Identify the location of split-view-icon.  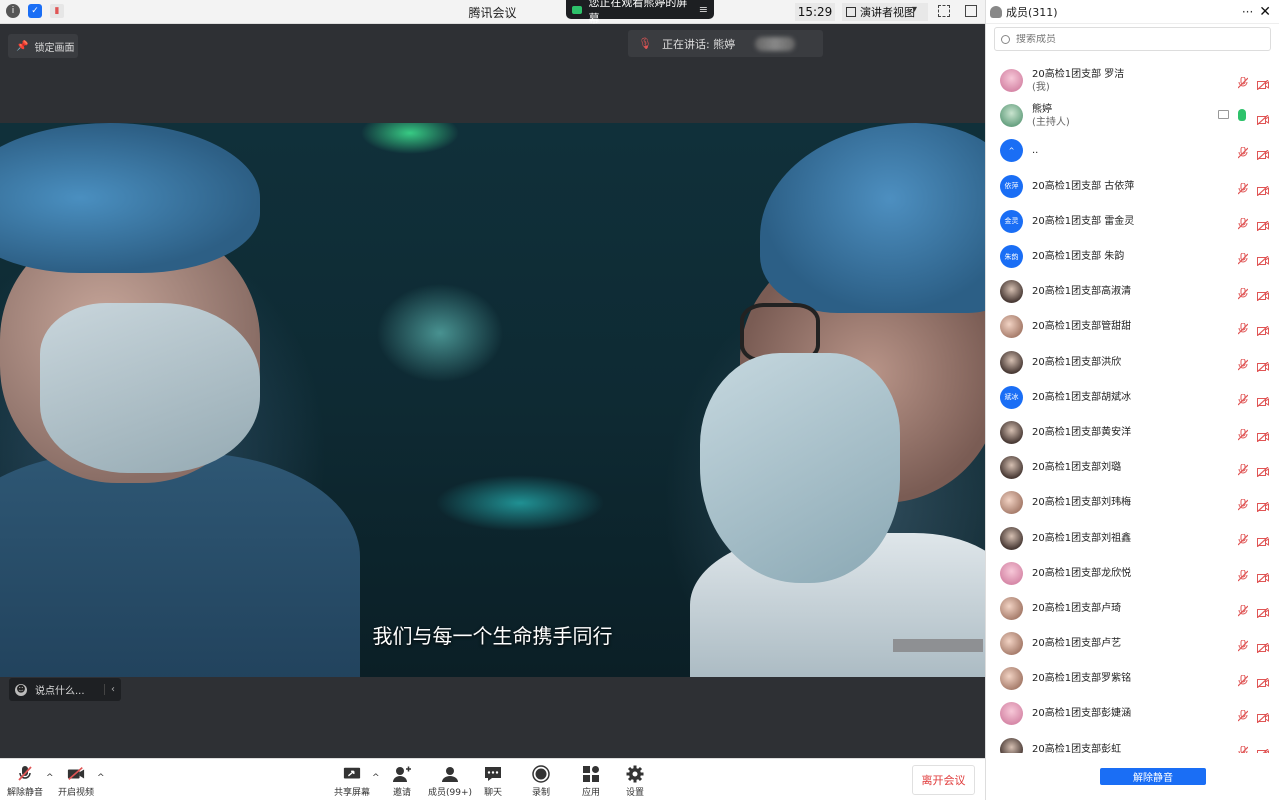
(971, 11).